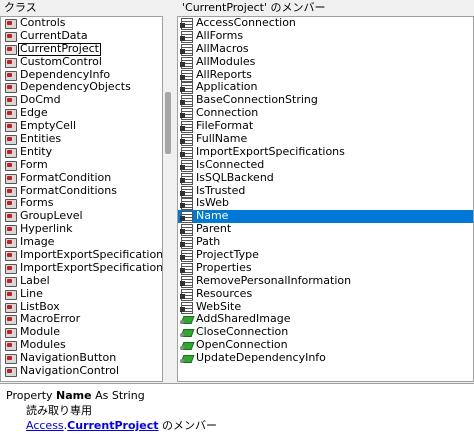 The height and width of the screenshot is (435, 474). I want to click on class-item-label: ImportExportSpecifications, so click(91, 267).